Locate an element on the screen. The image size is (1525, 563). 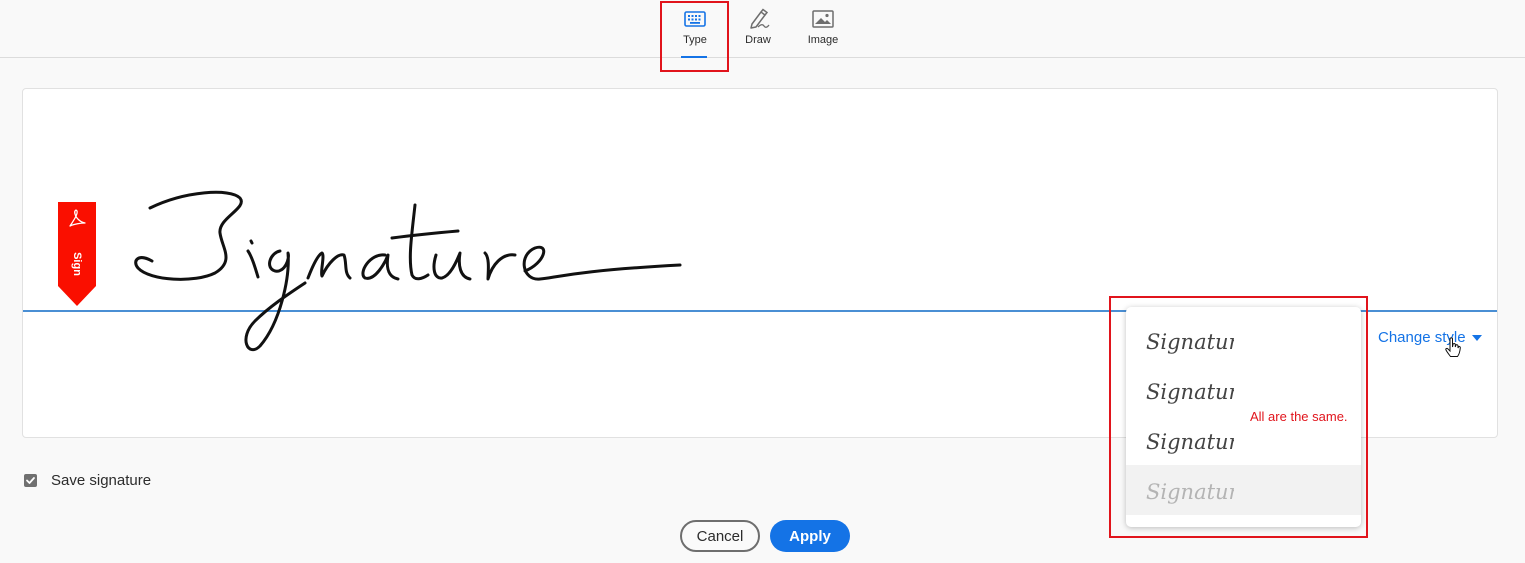
tab-type-label: Type is located at coordinates (695, 40).